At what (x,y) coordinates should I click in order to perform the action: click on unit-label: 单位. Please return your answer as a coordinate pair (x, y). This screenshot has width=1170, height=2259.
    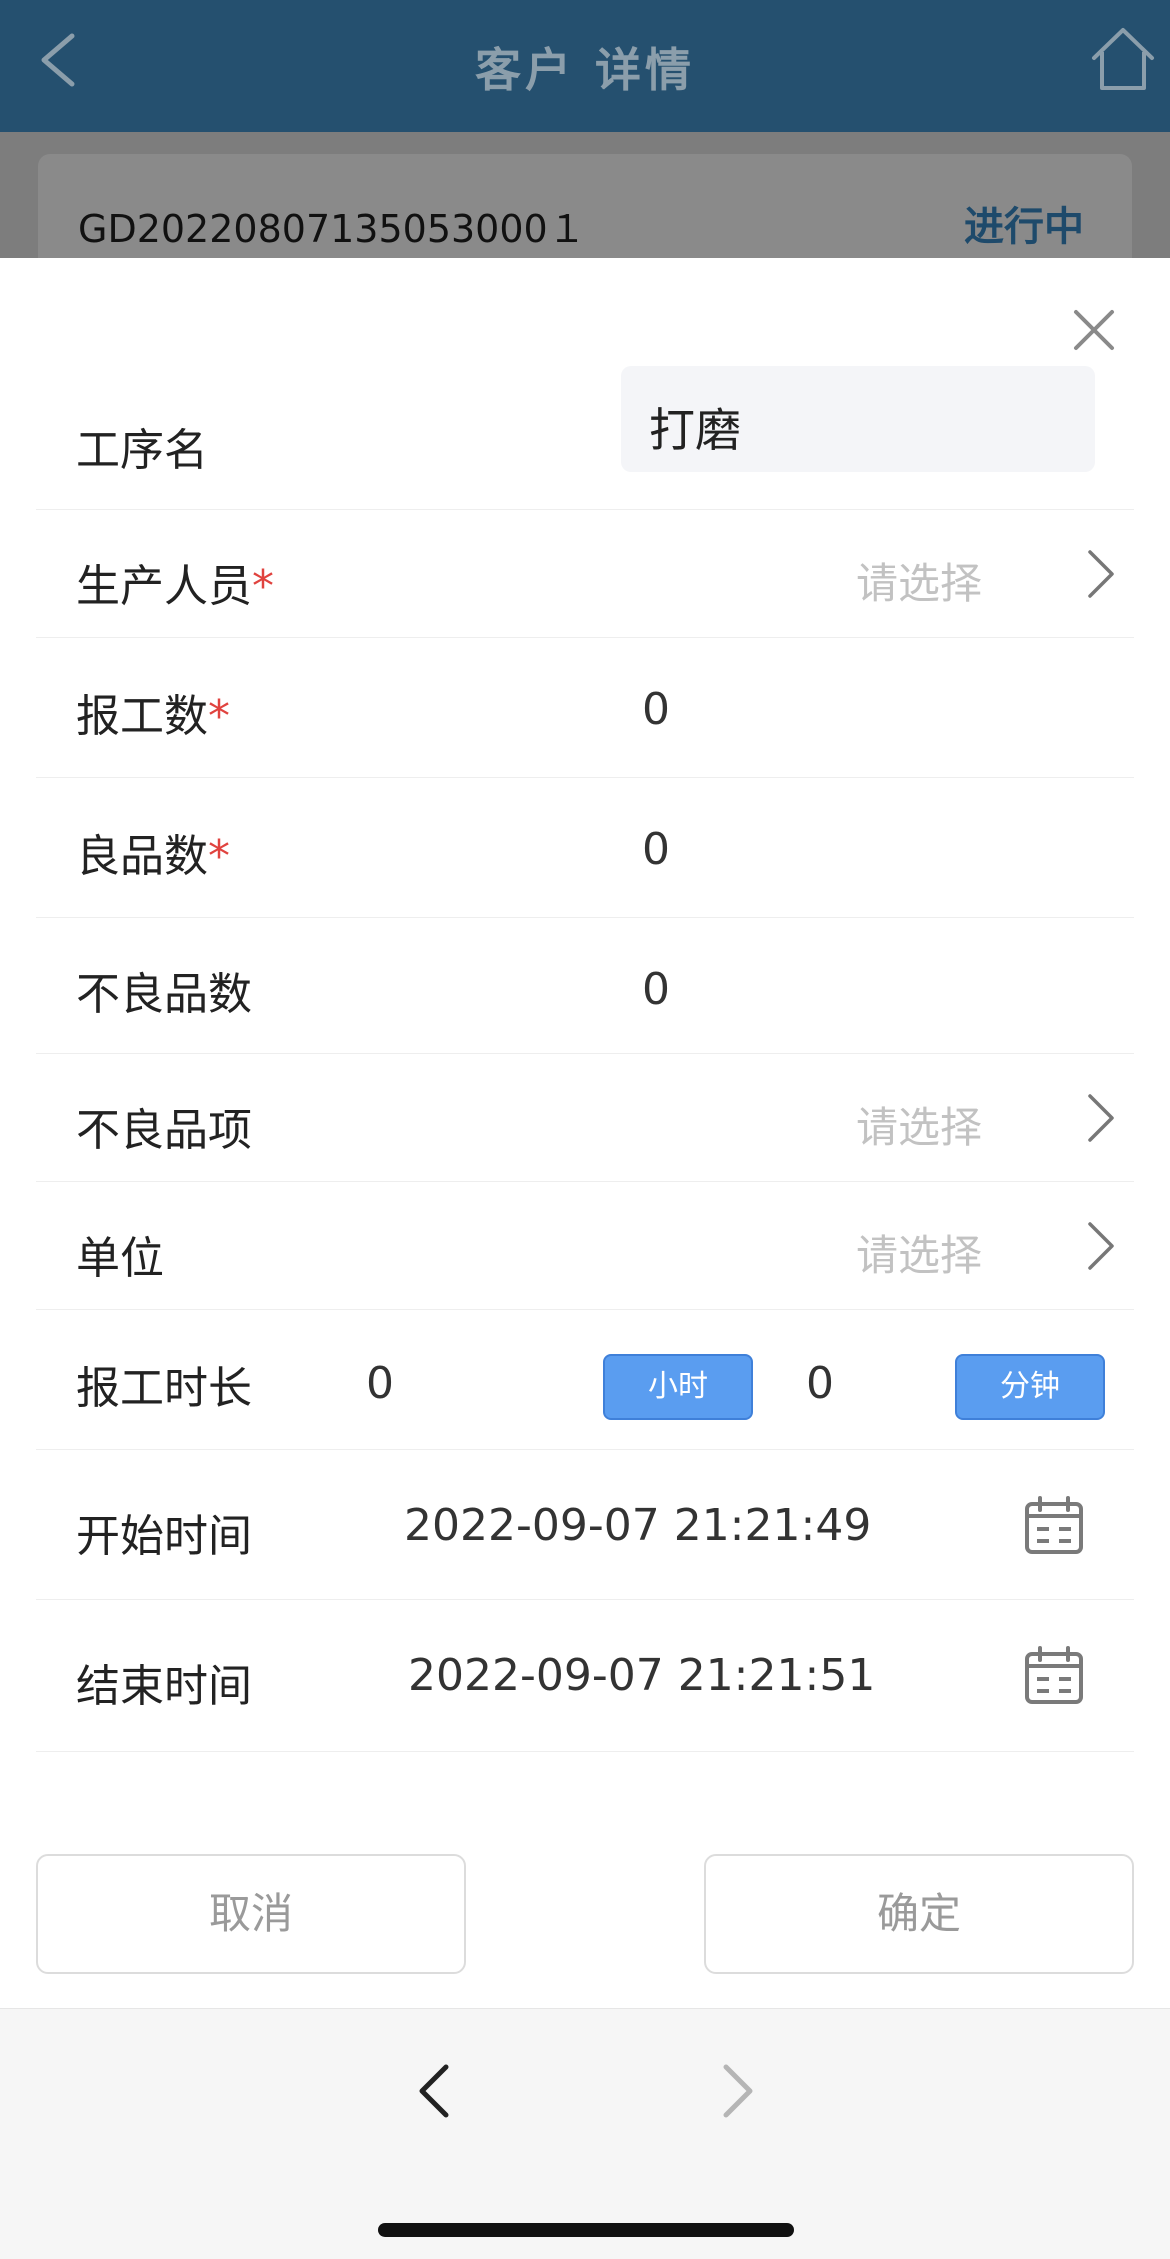
    Looking at the image, I should click on (120, 1258).